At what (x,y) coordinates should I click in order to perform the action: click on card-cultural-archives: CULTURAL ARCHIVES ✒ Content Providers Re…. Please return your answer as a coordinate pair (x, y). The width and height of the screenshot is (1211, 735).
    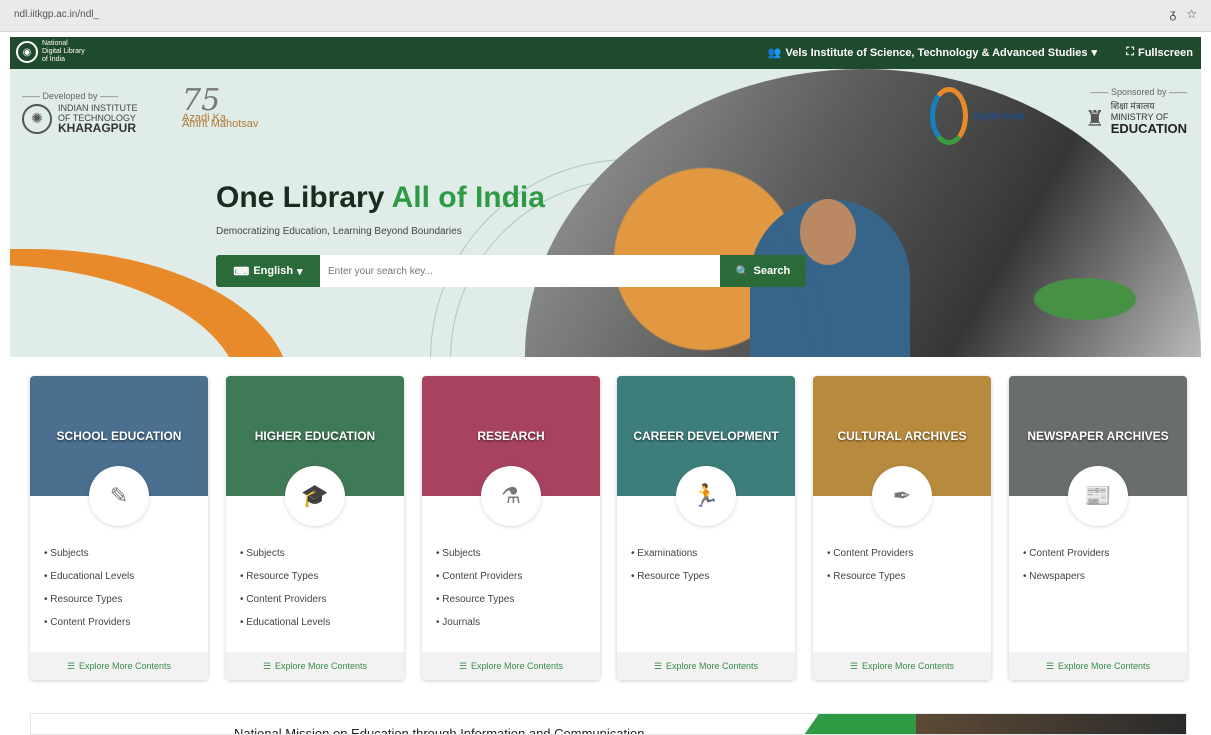
    Looking at the image, I should click on (902, 528).